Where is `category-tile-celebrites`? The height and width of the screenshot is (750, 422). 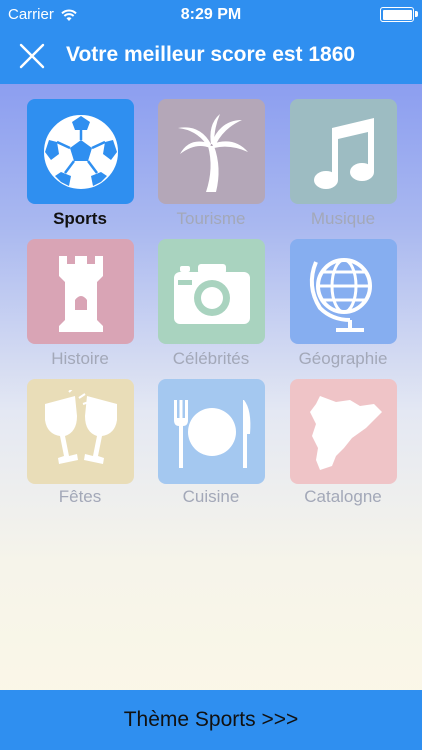
category-tile-celebrites is located at coordinates (211, 291).